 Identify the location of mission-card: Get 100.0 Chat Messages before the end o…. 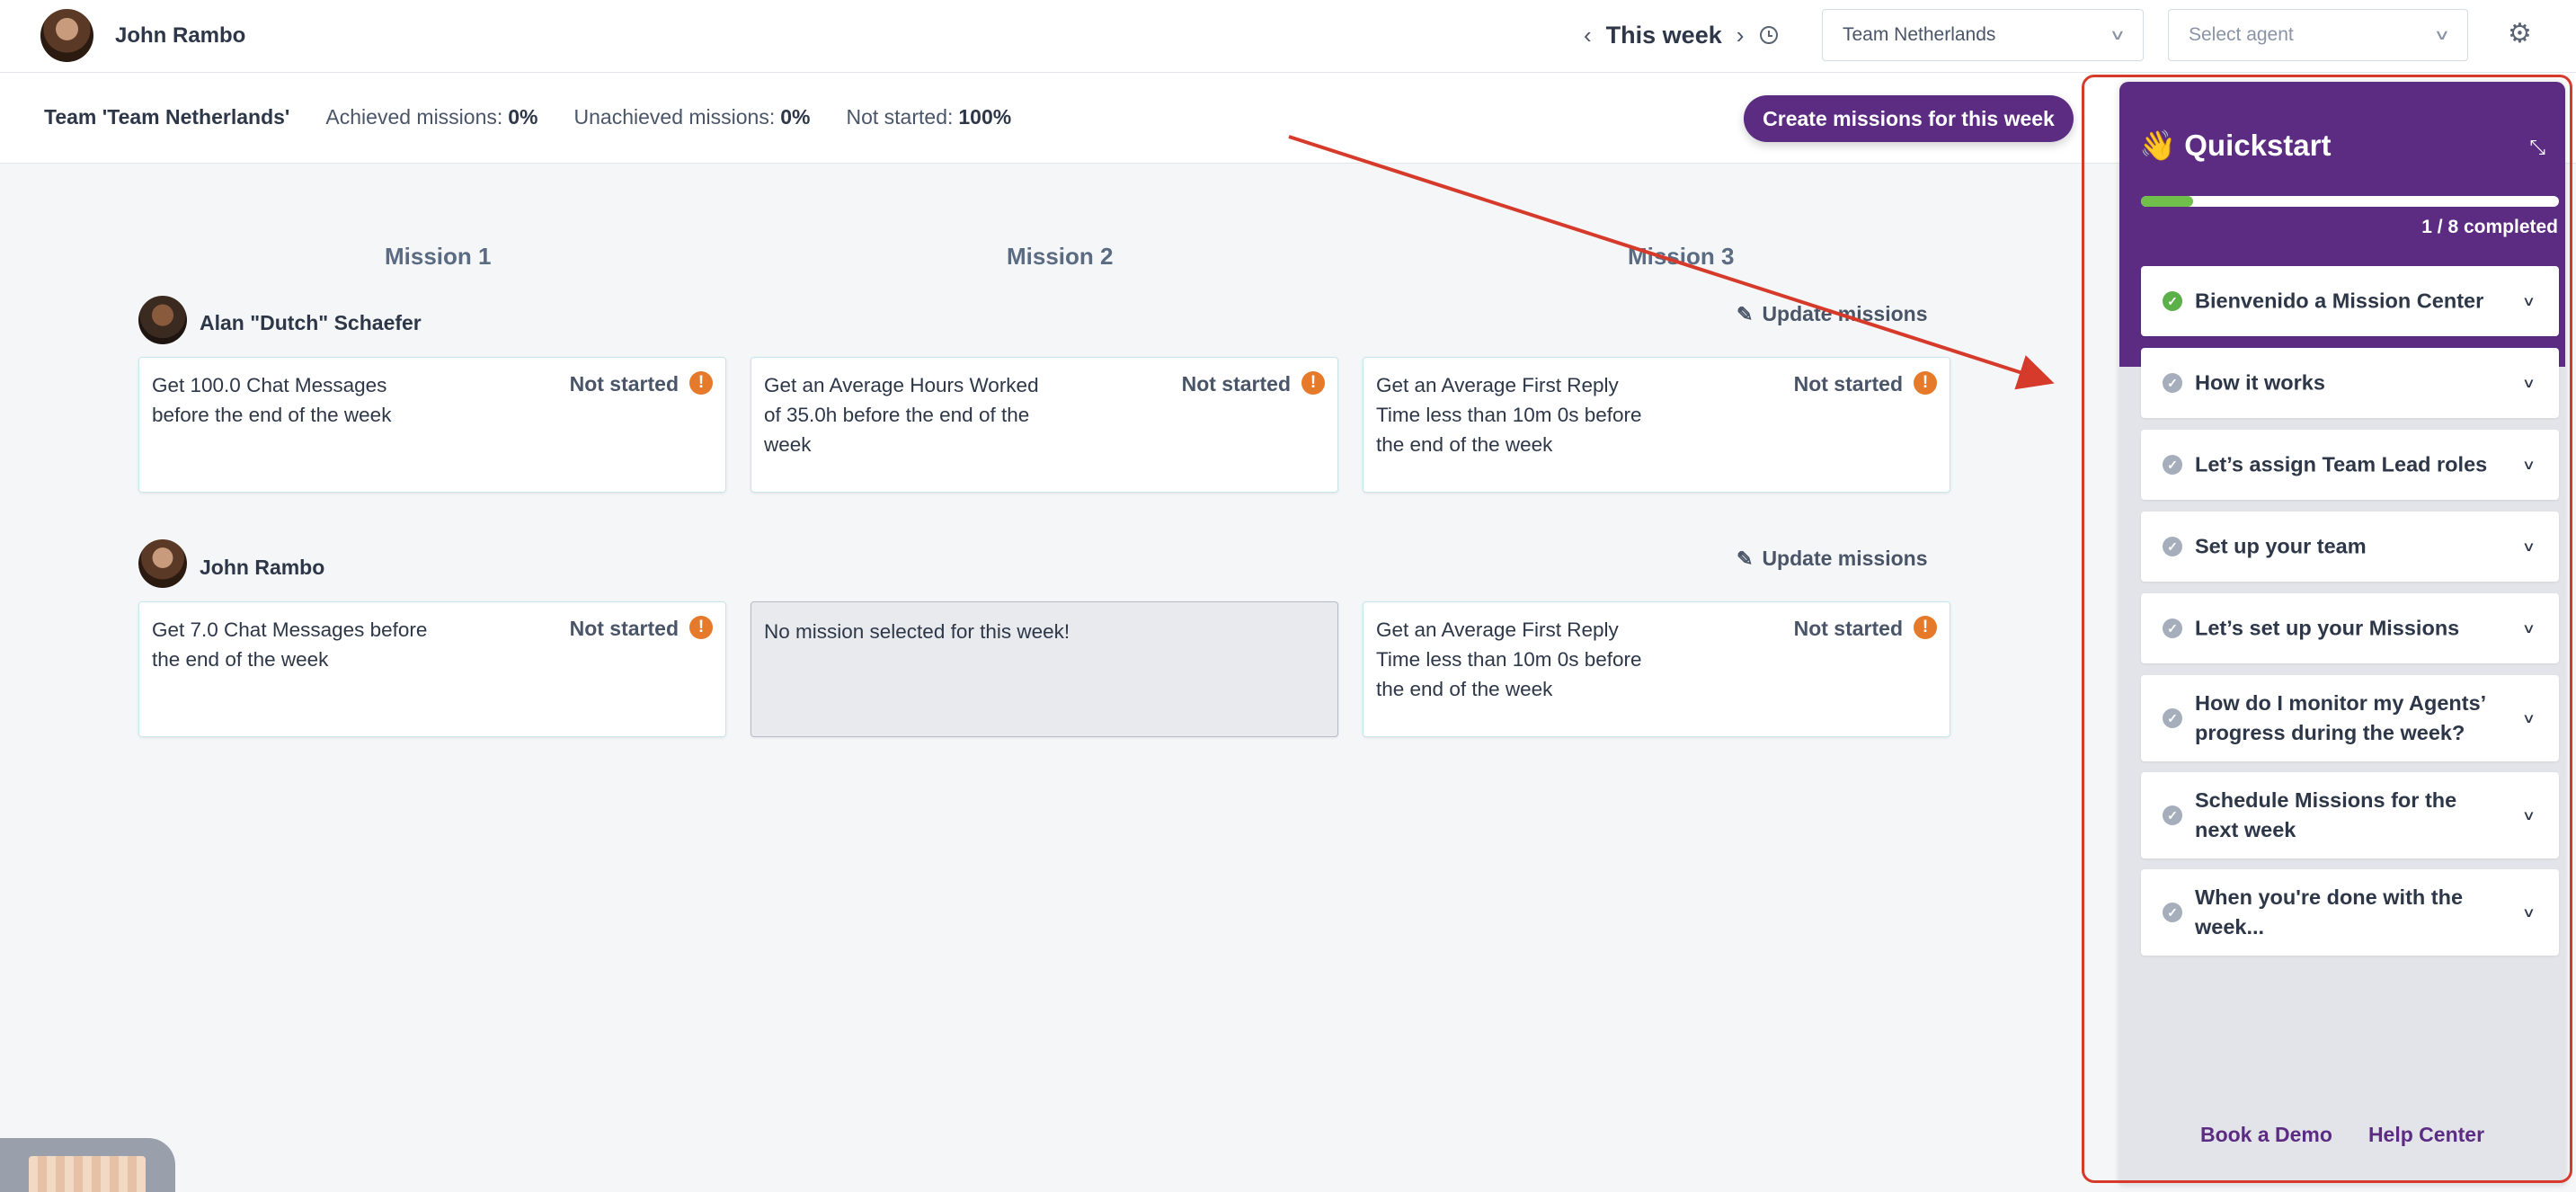
(432, 425).